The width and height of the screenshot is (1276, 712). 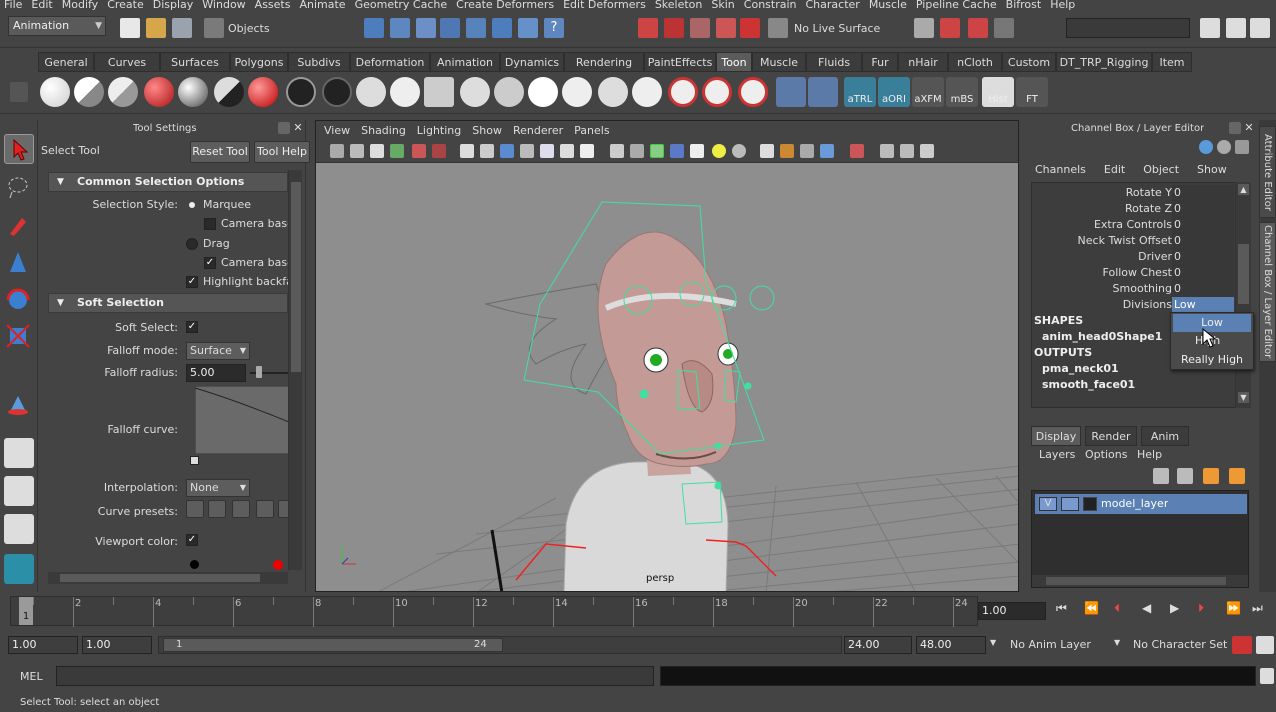 I want to click on viewport-menu-renderer: Renderer, so click(x=538, y=130).